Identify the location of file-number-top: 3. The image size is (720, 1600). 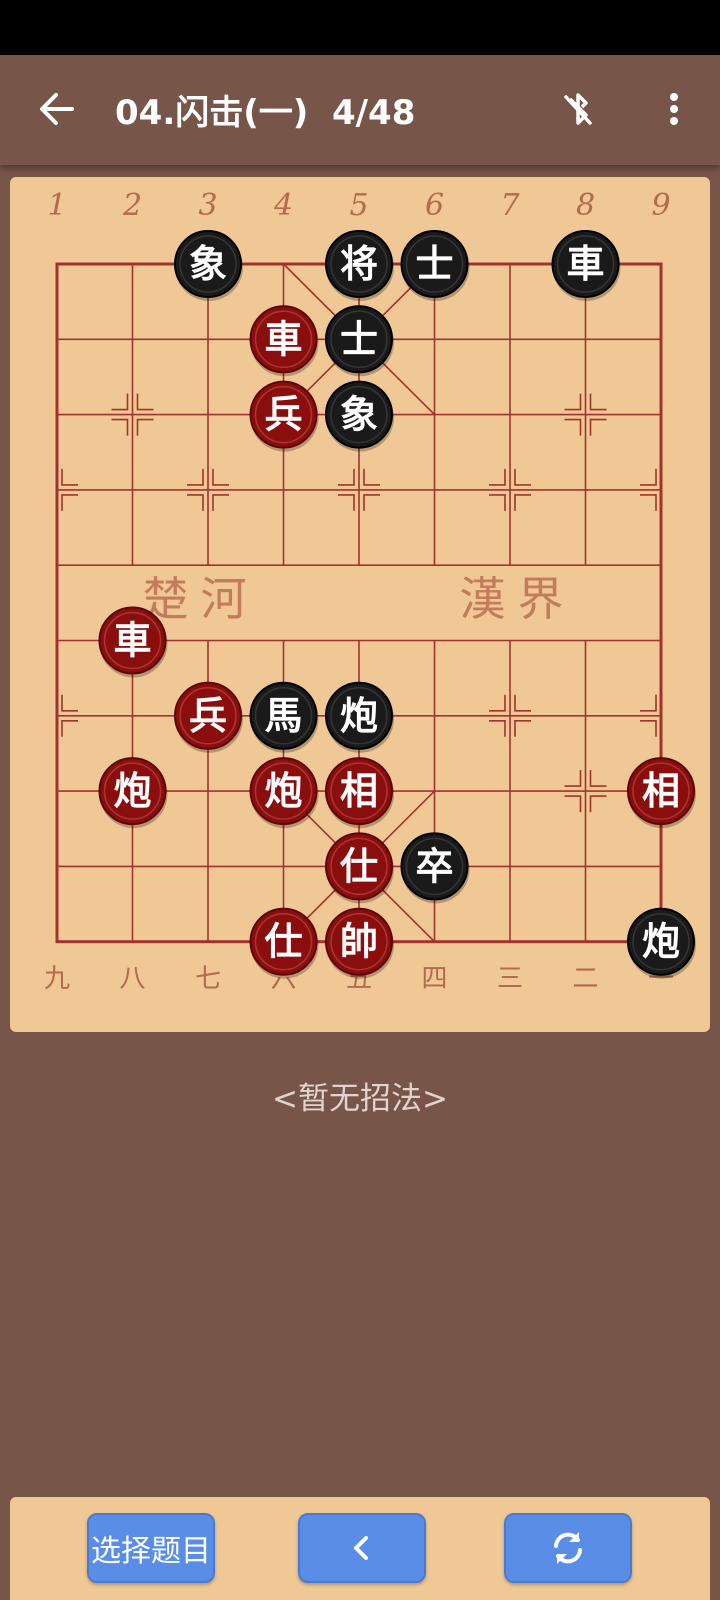
(207, 205).